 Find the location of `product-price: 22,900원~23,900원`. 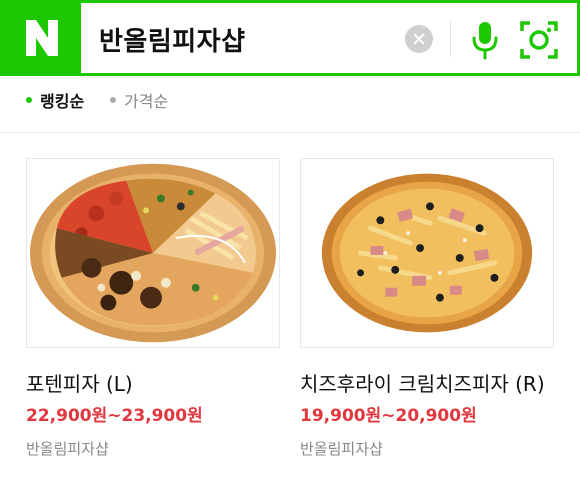

product-price: 22,900원~23,900원 is located at coordinates (114, 416).